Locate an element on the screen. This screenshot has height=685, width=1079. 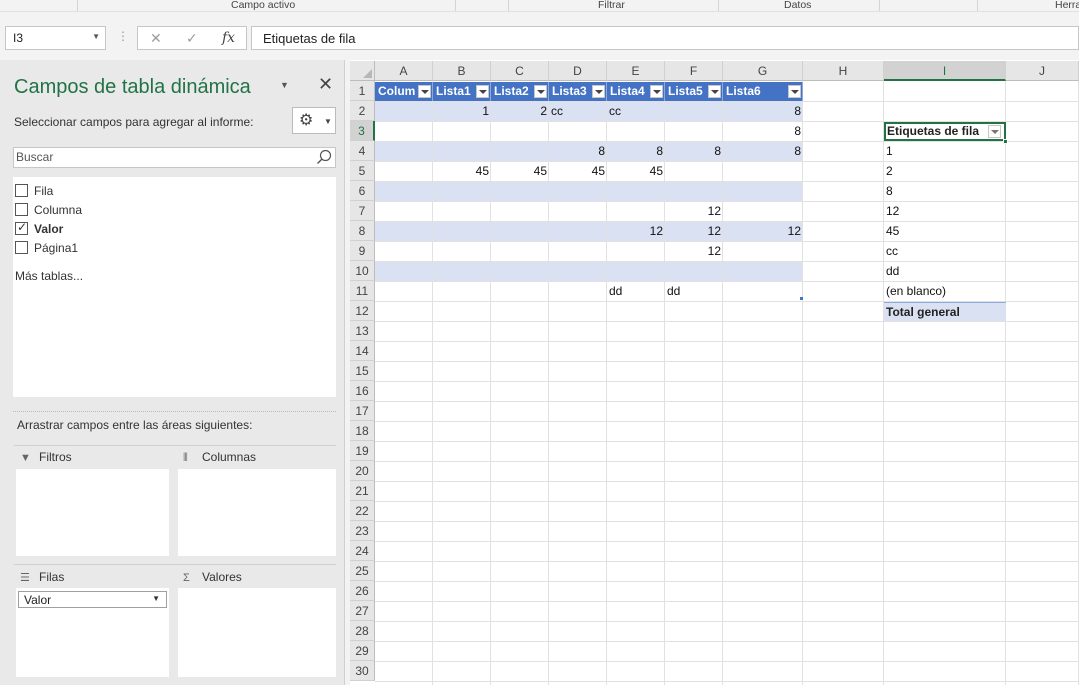
field-item-valor: Valor is located at coordinates (39, 229).